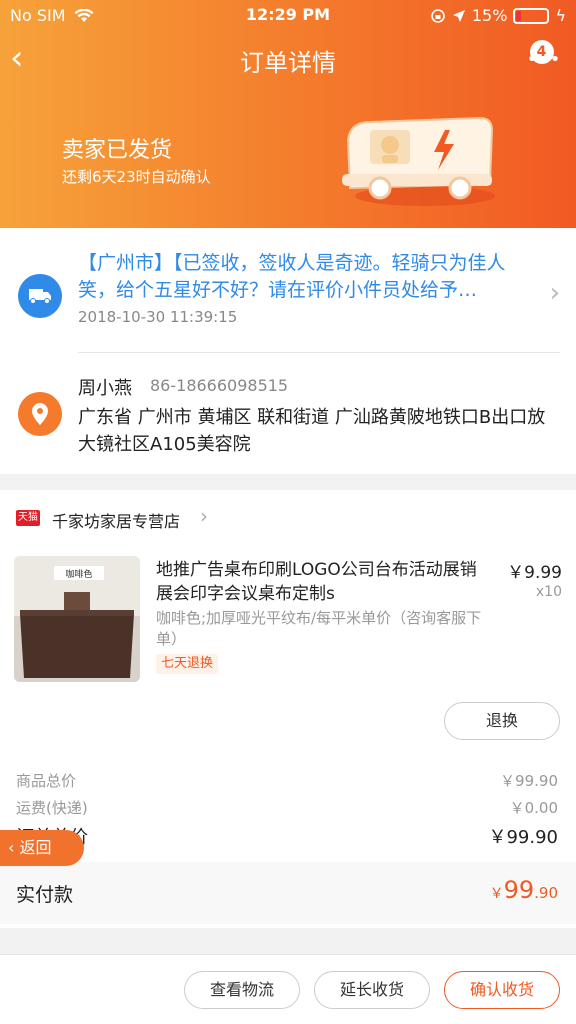 The height and width of the screenshot is (1024, 576). I want to click on recipient-phone: 86-18666098515, so click(219, 385).